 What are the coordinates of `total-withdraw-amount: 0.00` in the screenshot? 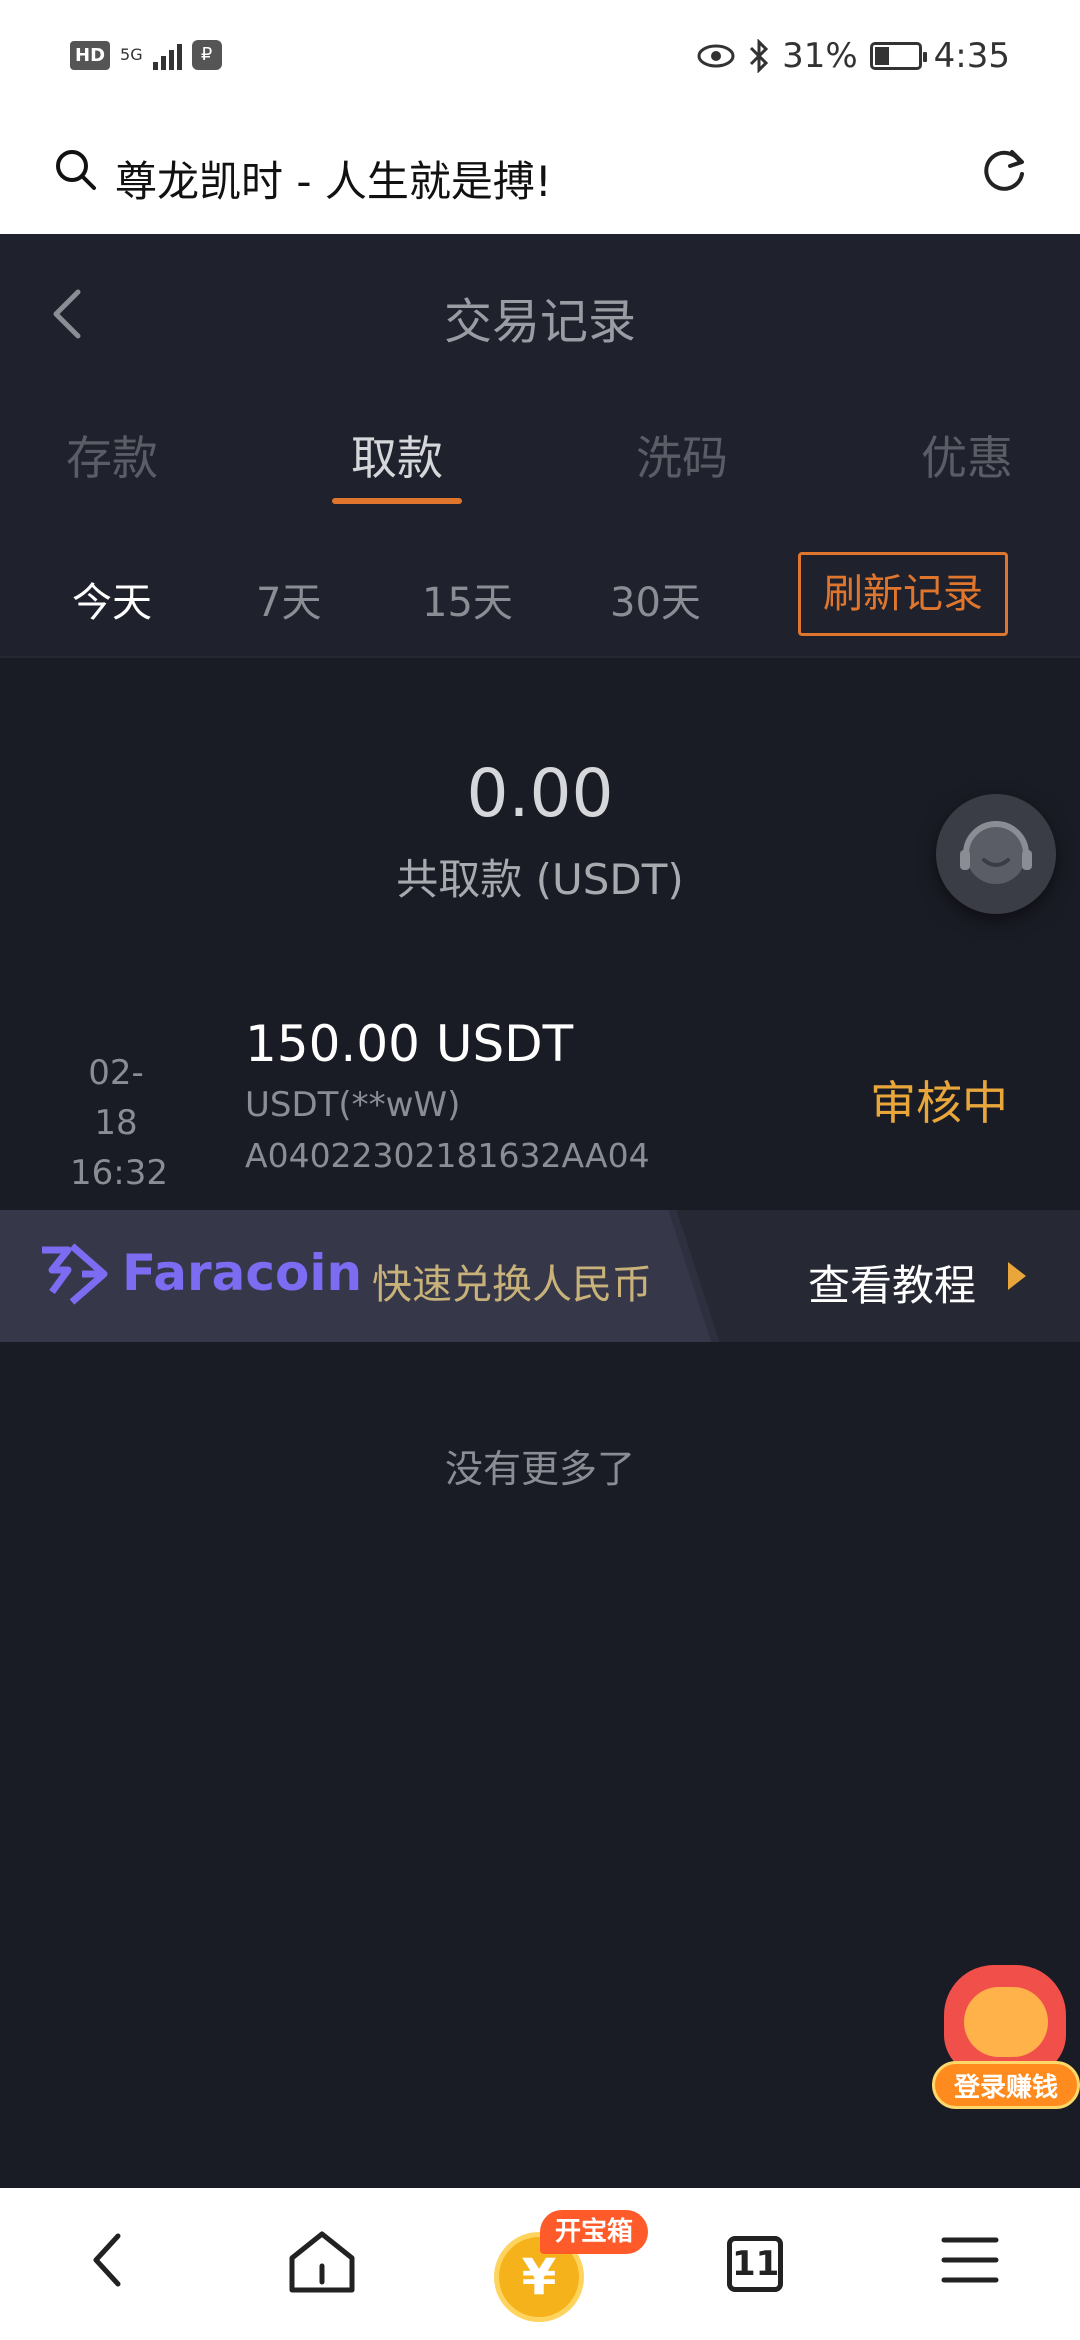 It's located at (540, 793).